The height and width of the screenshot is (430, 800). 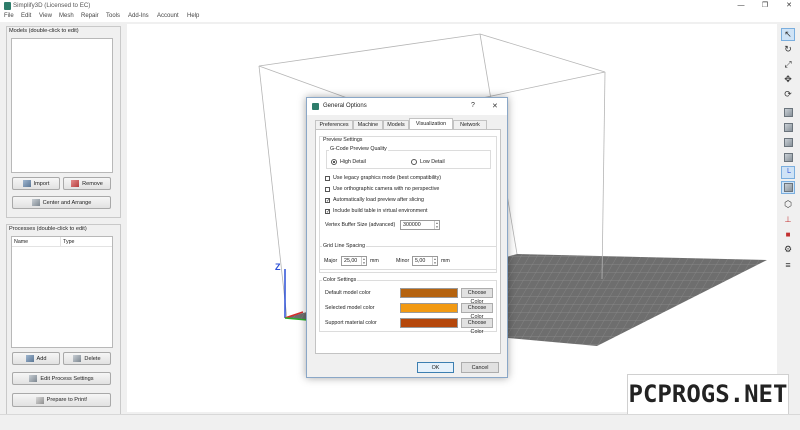 What do you see at coordinates (315, 106) in the screenshot?
I see `dialog-app-icon` at bounding box center [315, 106].